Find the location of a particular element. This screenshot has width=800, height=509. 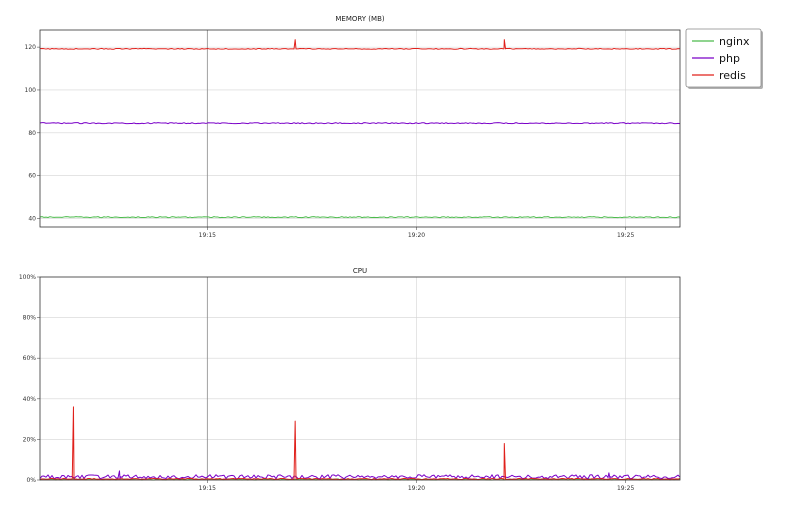

memory-series-php is located at coordinates (360, 123).